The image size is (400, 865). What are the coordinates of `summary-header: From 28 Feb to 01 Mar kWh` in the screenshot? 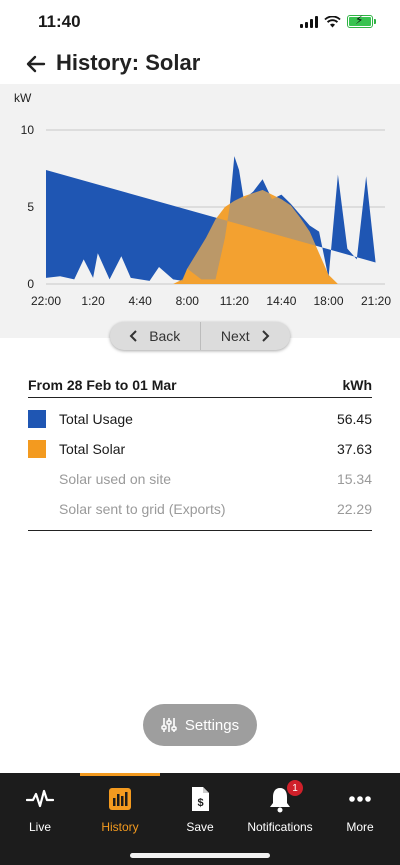 It's located at (200, 385).